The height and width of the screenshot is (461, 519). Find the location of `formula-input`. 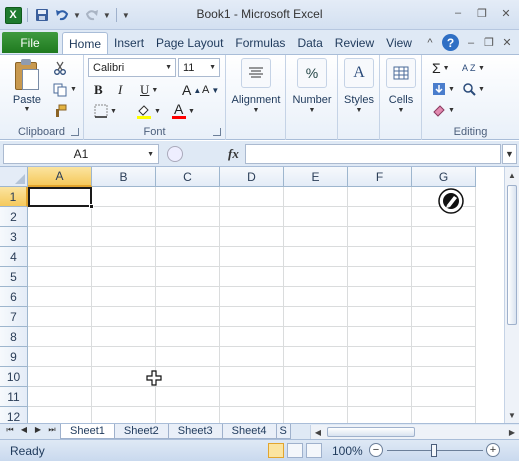

formula-input is located at coordinates (373, 154).